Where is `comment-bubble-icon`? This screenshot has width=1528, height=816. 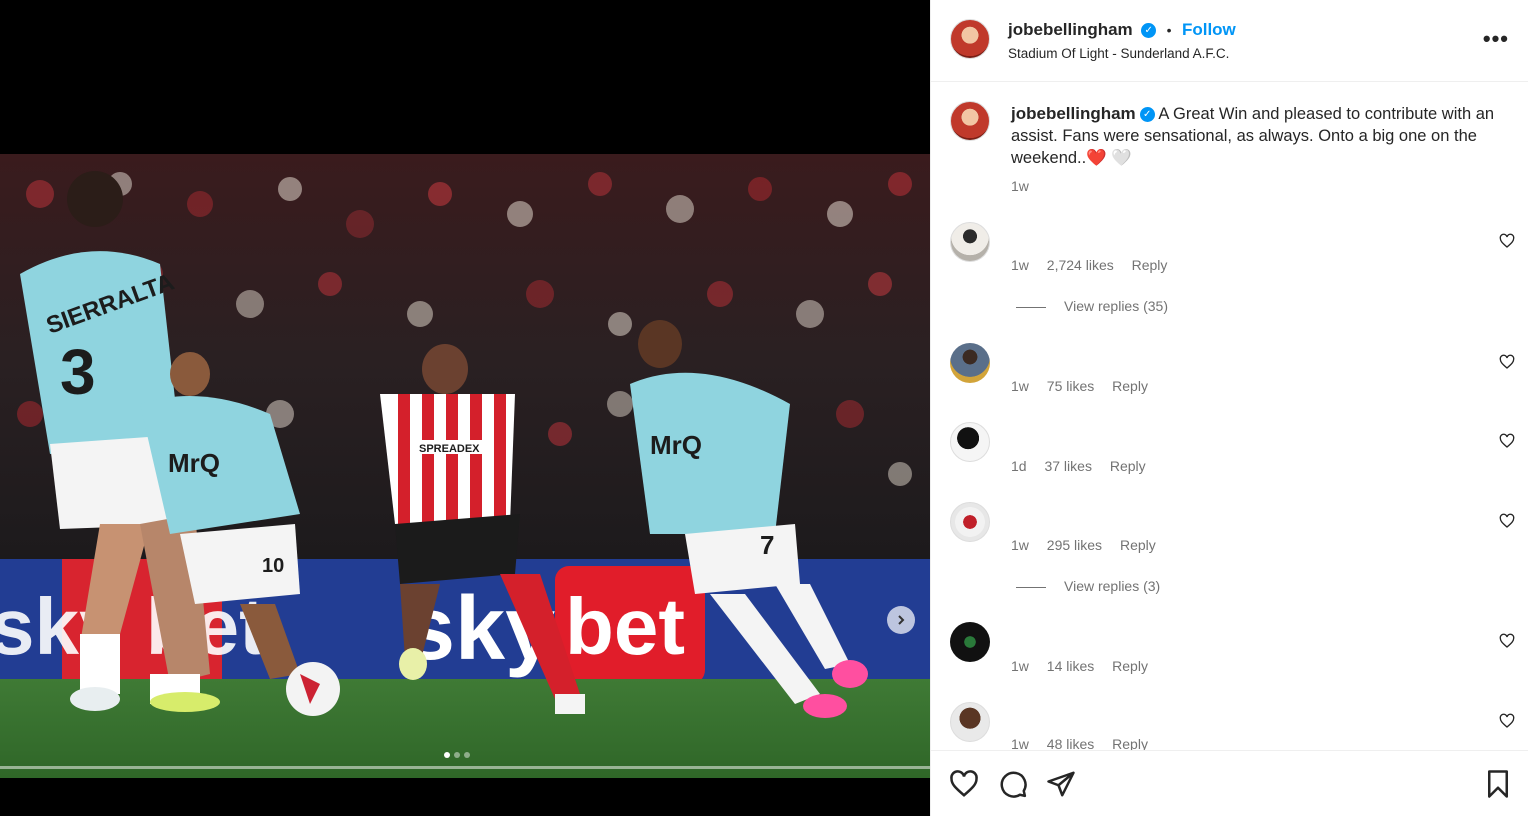
comment-bubble-icon is located at coordinates (1013, 784).